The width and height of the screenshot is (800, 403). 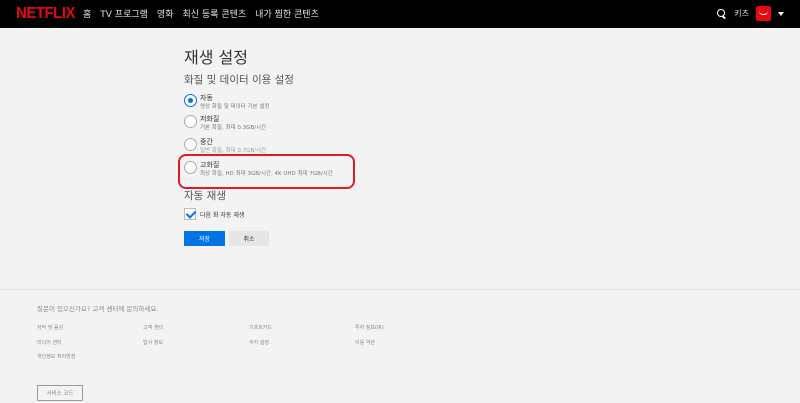 What do you see at coordinates (98, 309) in the screenshot?
I see `footer-question: 질문이 있으신가요? 고객 센터에 문의하세요.` at bounding box center [98, 309].